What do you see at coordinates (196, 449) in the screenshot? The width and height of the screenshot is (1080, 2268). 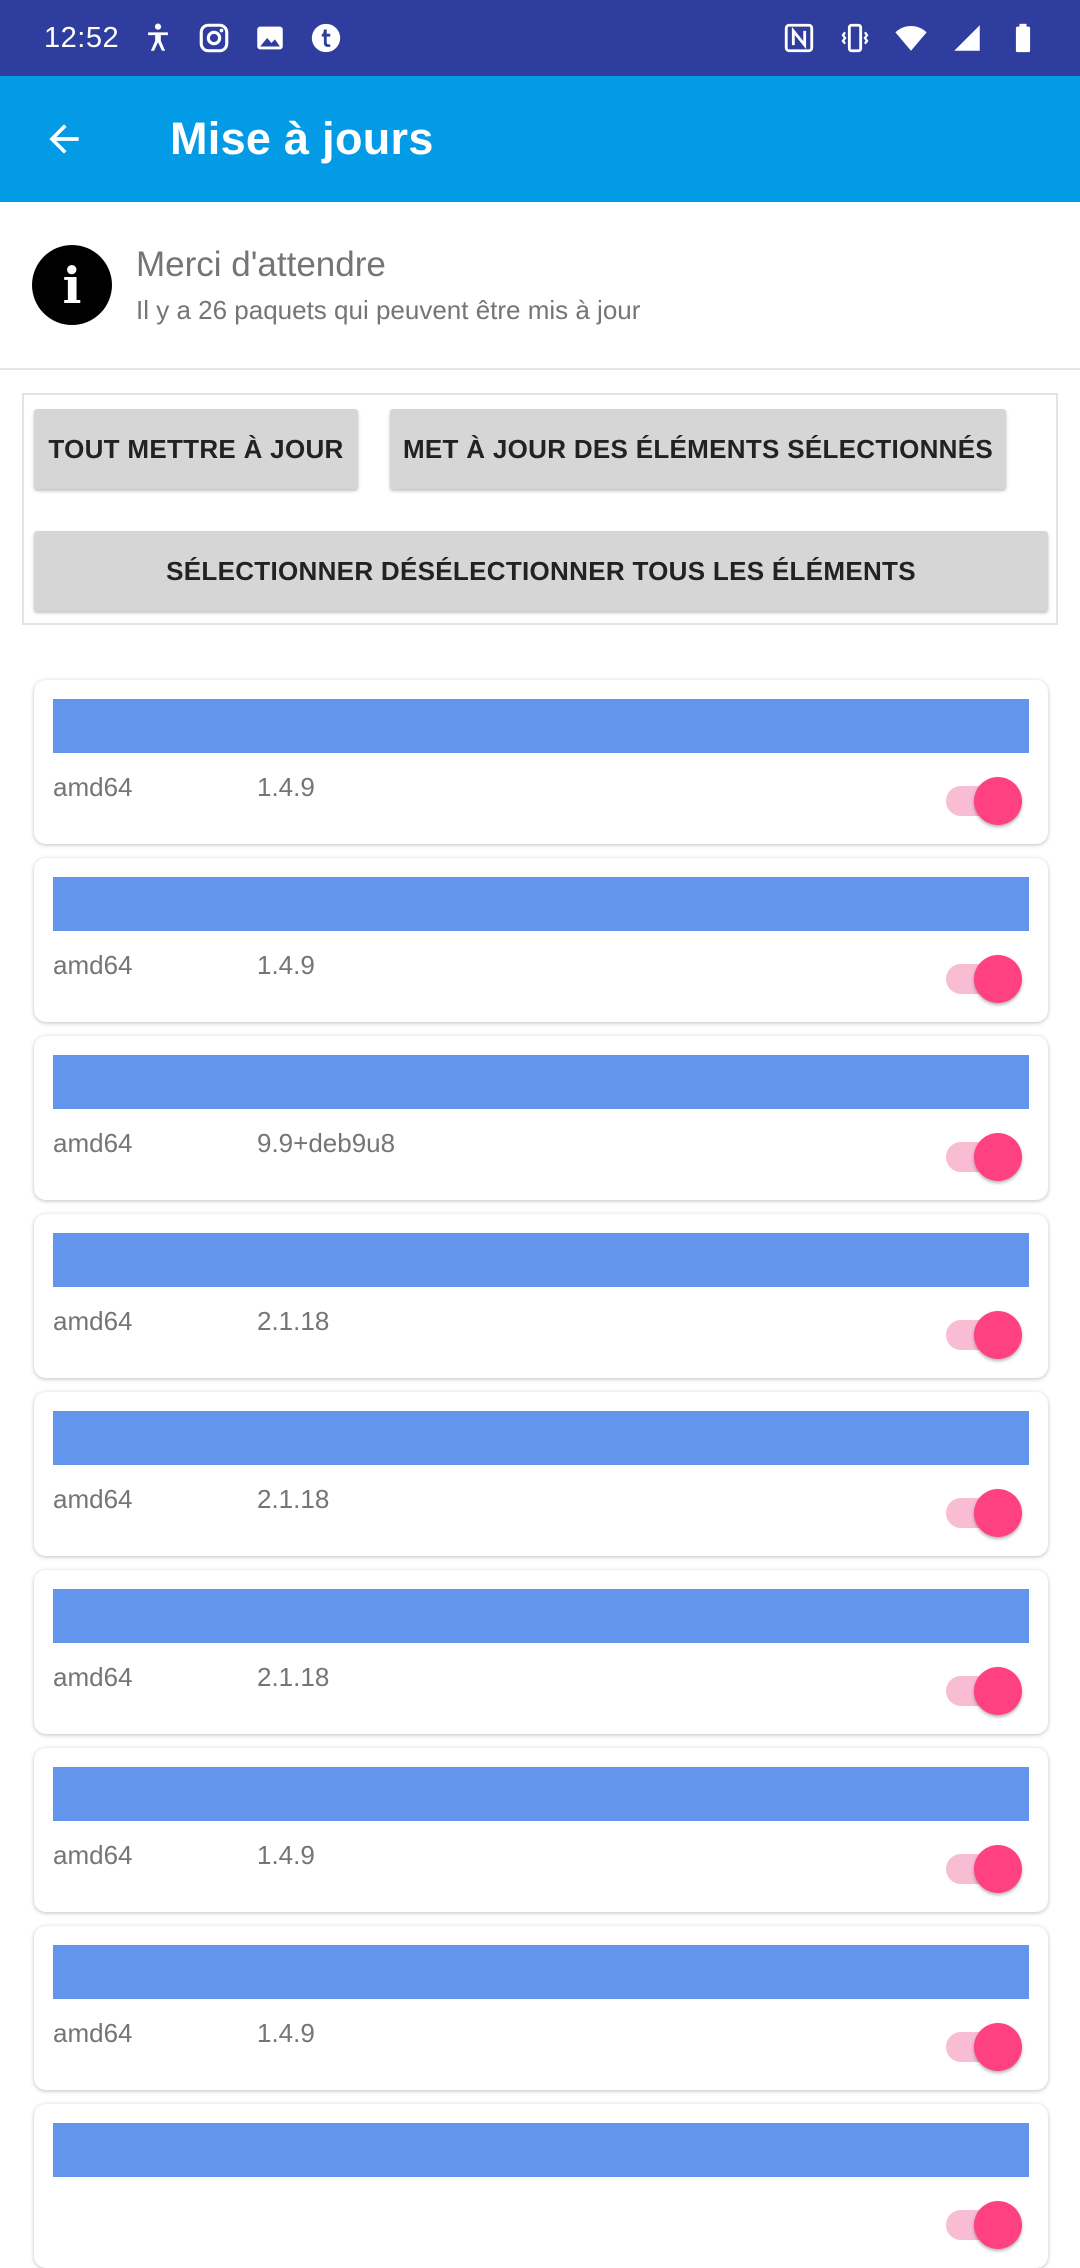 I see `update-all-button: TOUT METTRE À JOUR` at bounding box center [196, 449].